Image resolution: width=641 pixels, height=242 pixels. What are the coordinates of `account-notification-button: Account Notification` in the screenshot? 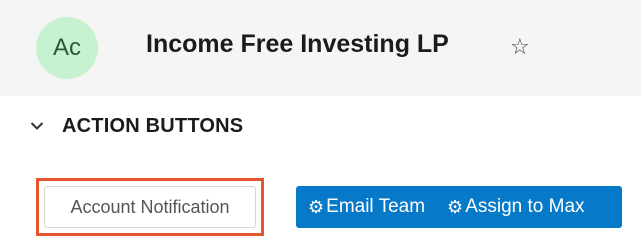 It's located at (150, 207).